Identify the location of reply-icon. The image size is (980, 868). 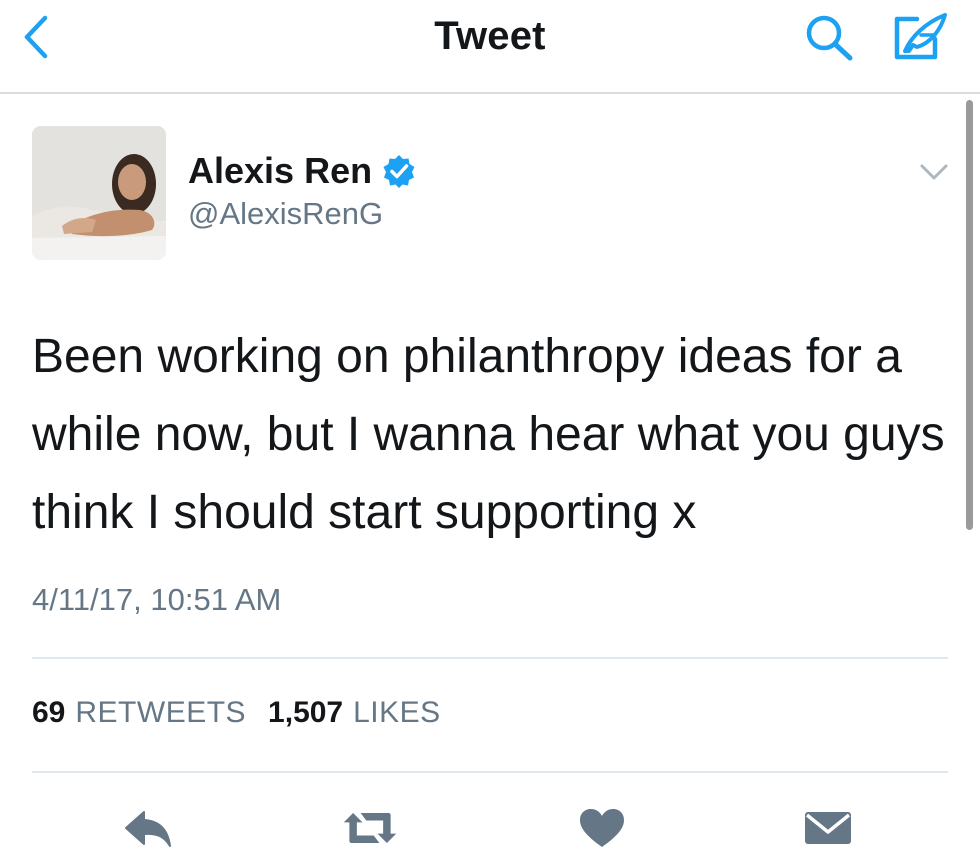
(148, 829).